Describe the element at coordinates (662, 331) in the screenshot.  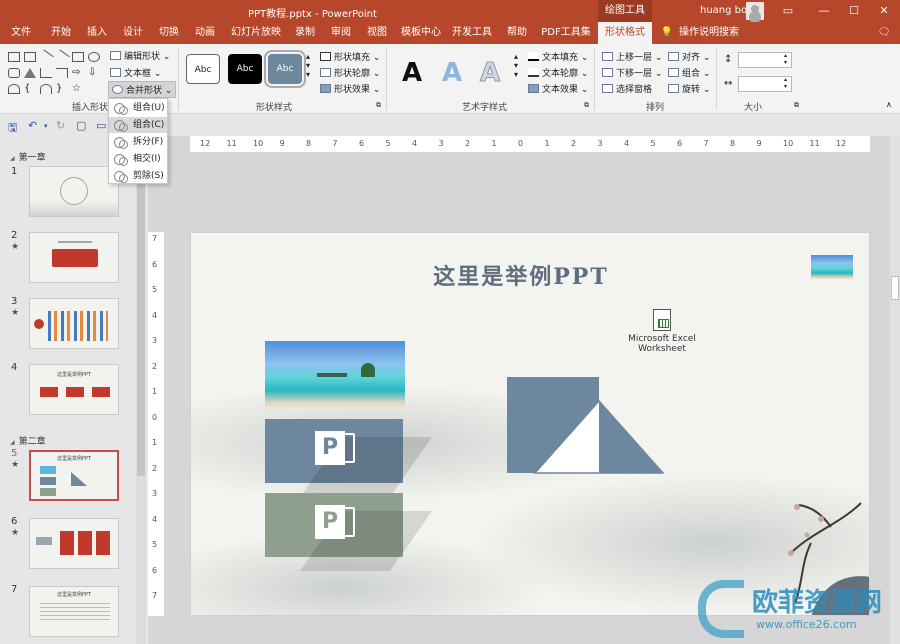
I see `excel-embedded-object: Microsoft Excel Worksheet` at that location.